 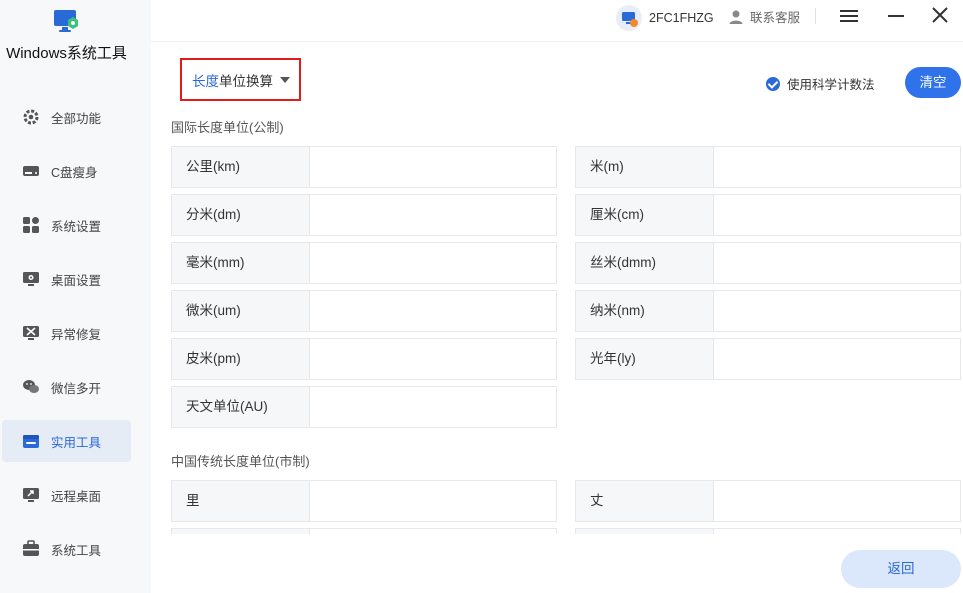 I want to click on unit-input-au, so click(x=433, y=407).